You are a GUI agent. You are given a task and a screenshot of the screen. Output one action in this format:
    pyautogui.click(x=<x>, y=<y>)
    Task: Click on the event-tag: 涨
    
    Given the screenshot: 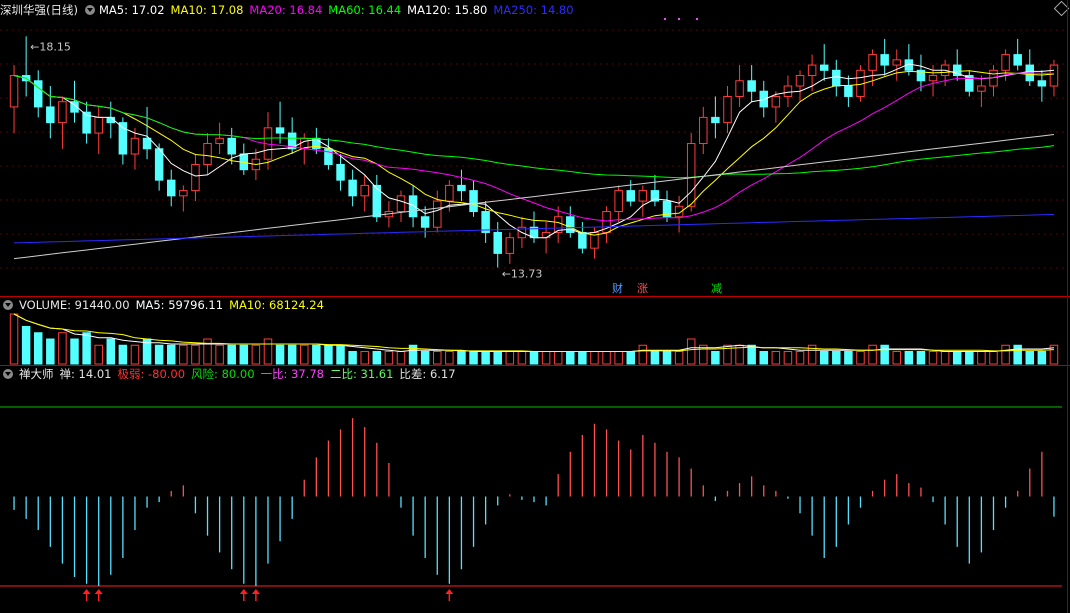 What is the action you would take?
    pyautogui.click(x=642, y=288)
    